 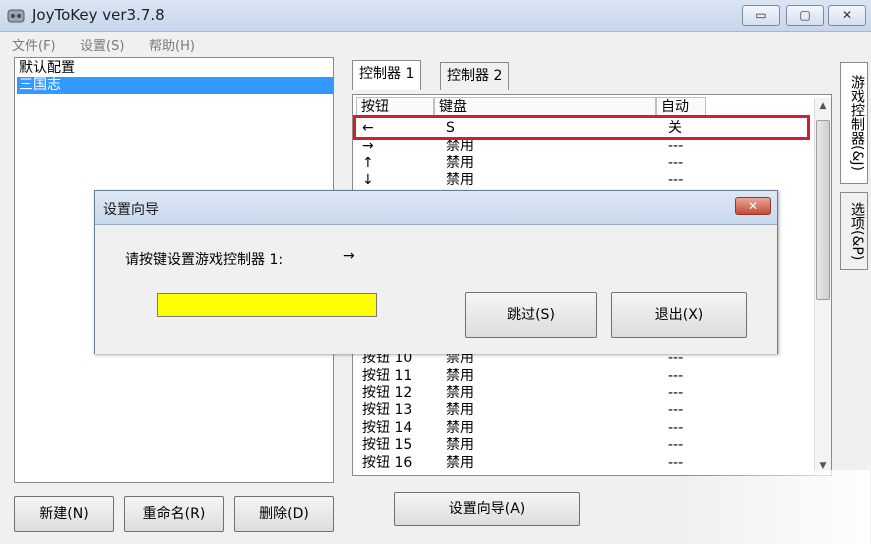 I want to click on column-header-key: 键盘, so click(x=545, y=106).